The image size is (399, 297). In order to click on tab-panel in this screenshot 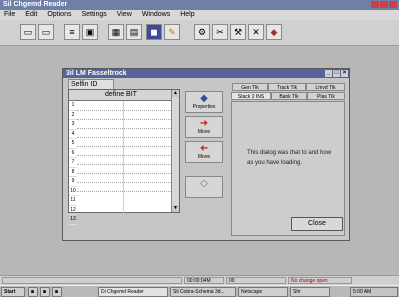, I will do `click(288, 168)`.